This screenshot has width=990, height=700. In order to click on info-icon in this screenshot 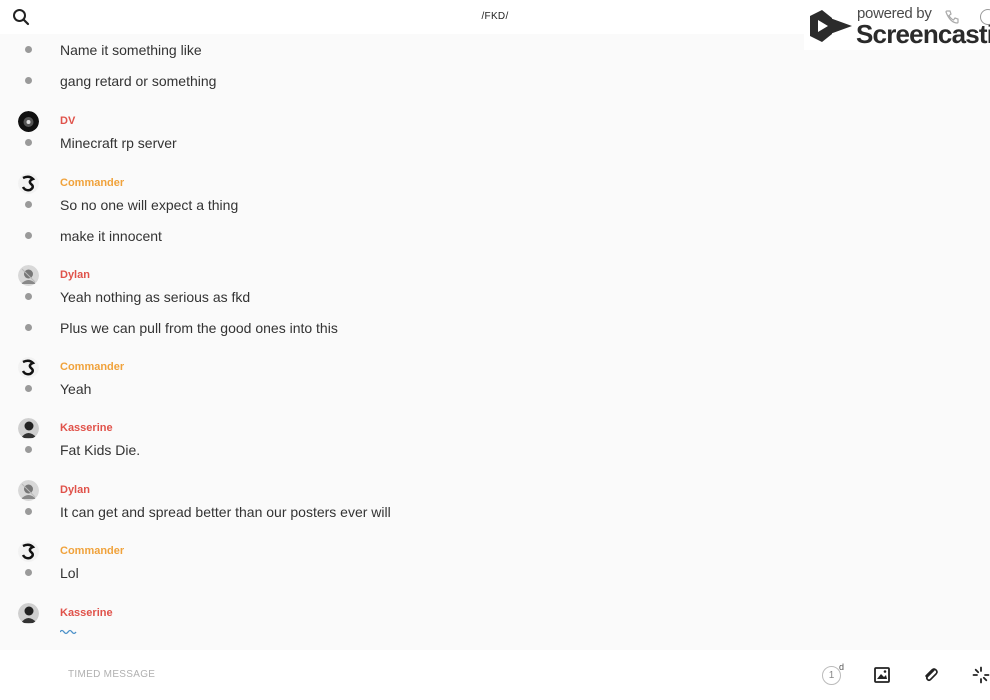, I will do `click(985, 17)`.